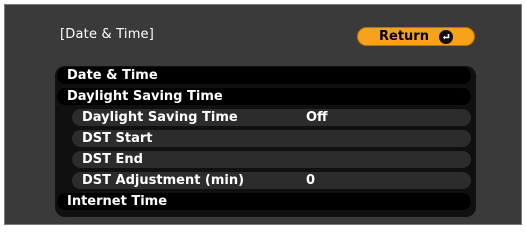  What do you see at coordinates (311, 180) in the screenshot?
I see `dst-adjustment-value: 0` at bounding box center [311, 180].